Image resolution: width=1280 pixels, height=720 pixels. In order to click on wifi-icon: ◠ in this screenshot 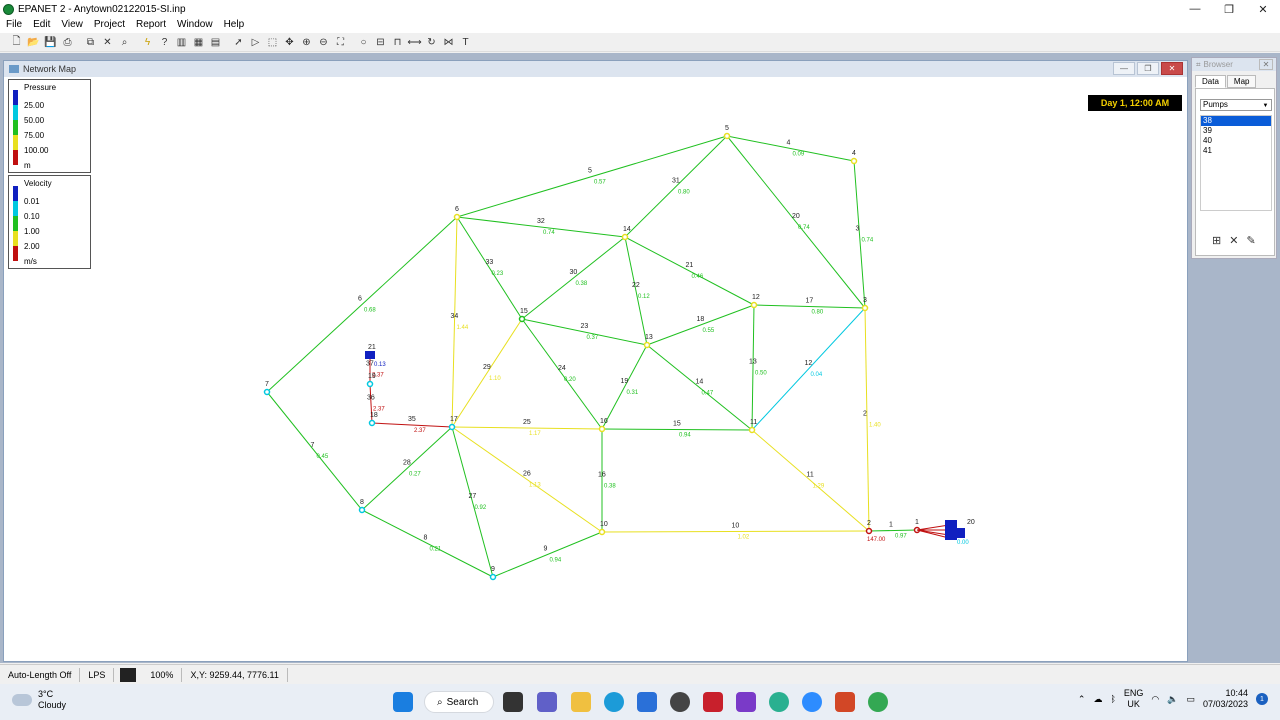, I will do `click(1155, 699)`.